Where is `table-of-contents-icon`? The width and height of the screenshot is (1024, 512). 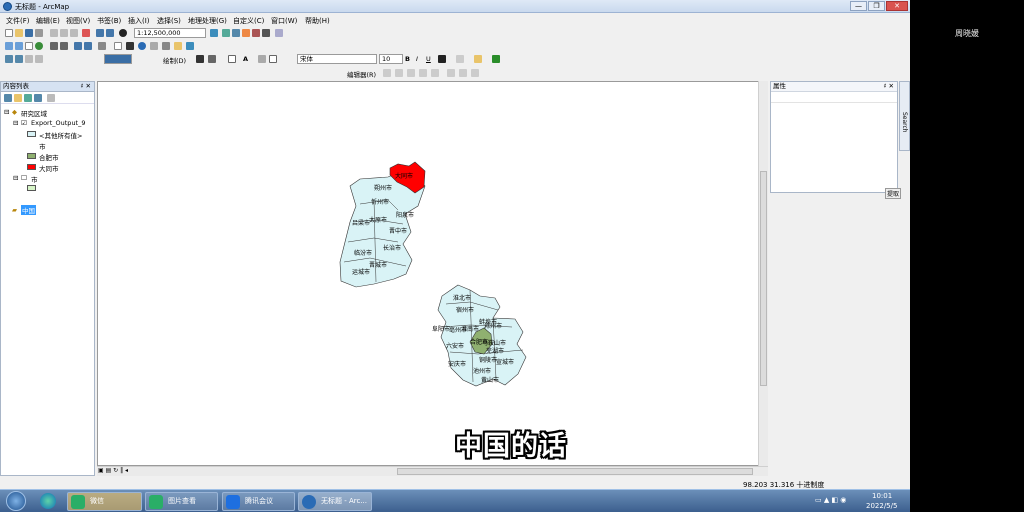 table-of-contents-icon is located at coordinates (226, 33).